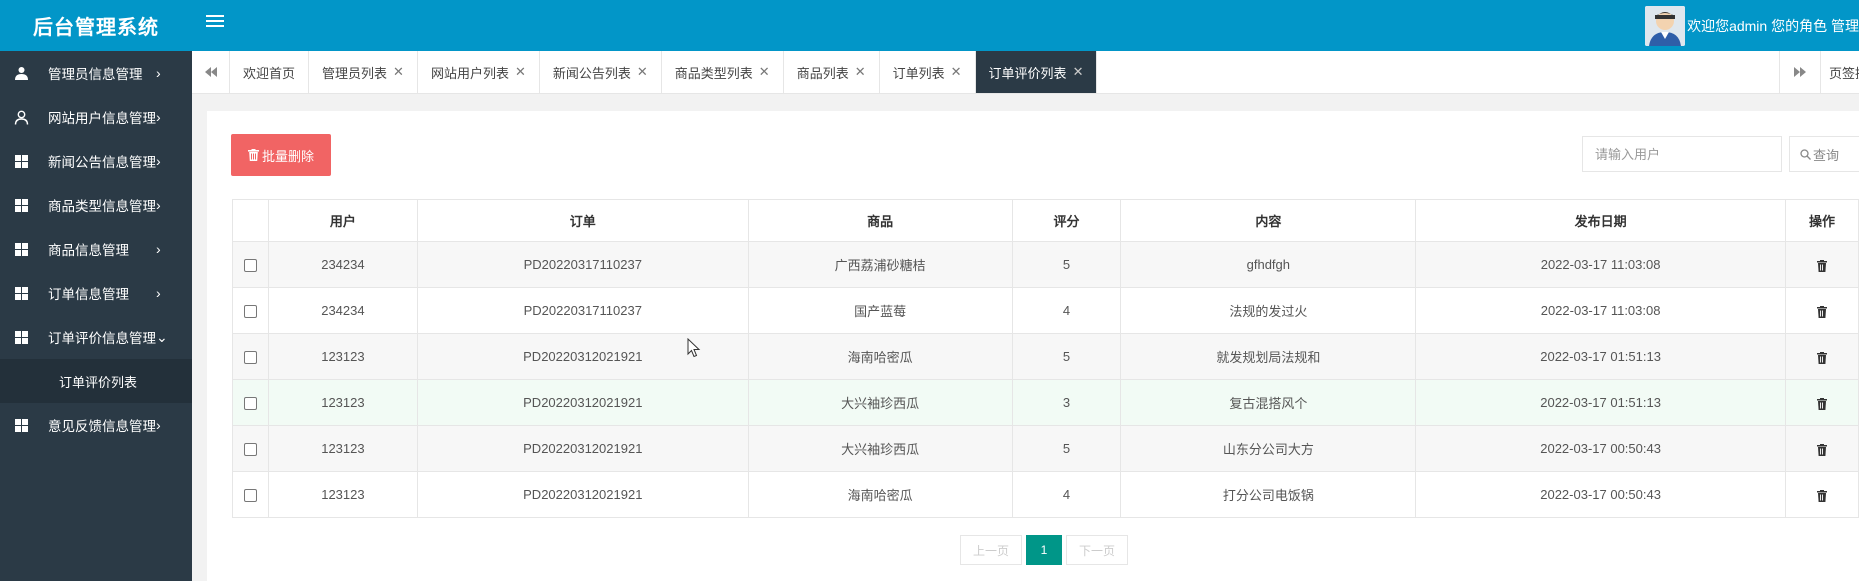 The image size is (1859, 581). I want to click on sidebar-item-products: 商品信息管理 ›, so click(96, 249).